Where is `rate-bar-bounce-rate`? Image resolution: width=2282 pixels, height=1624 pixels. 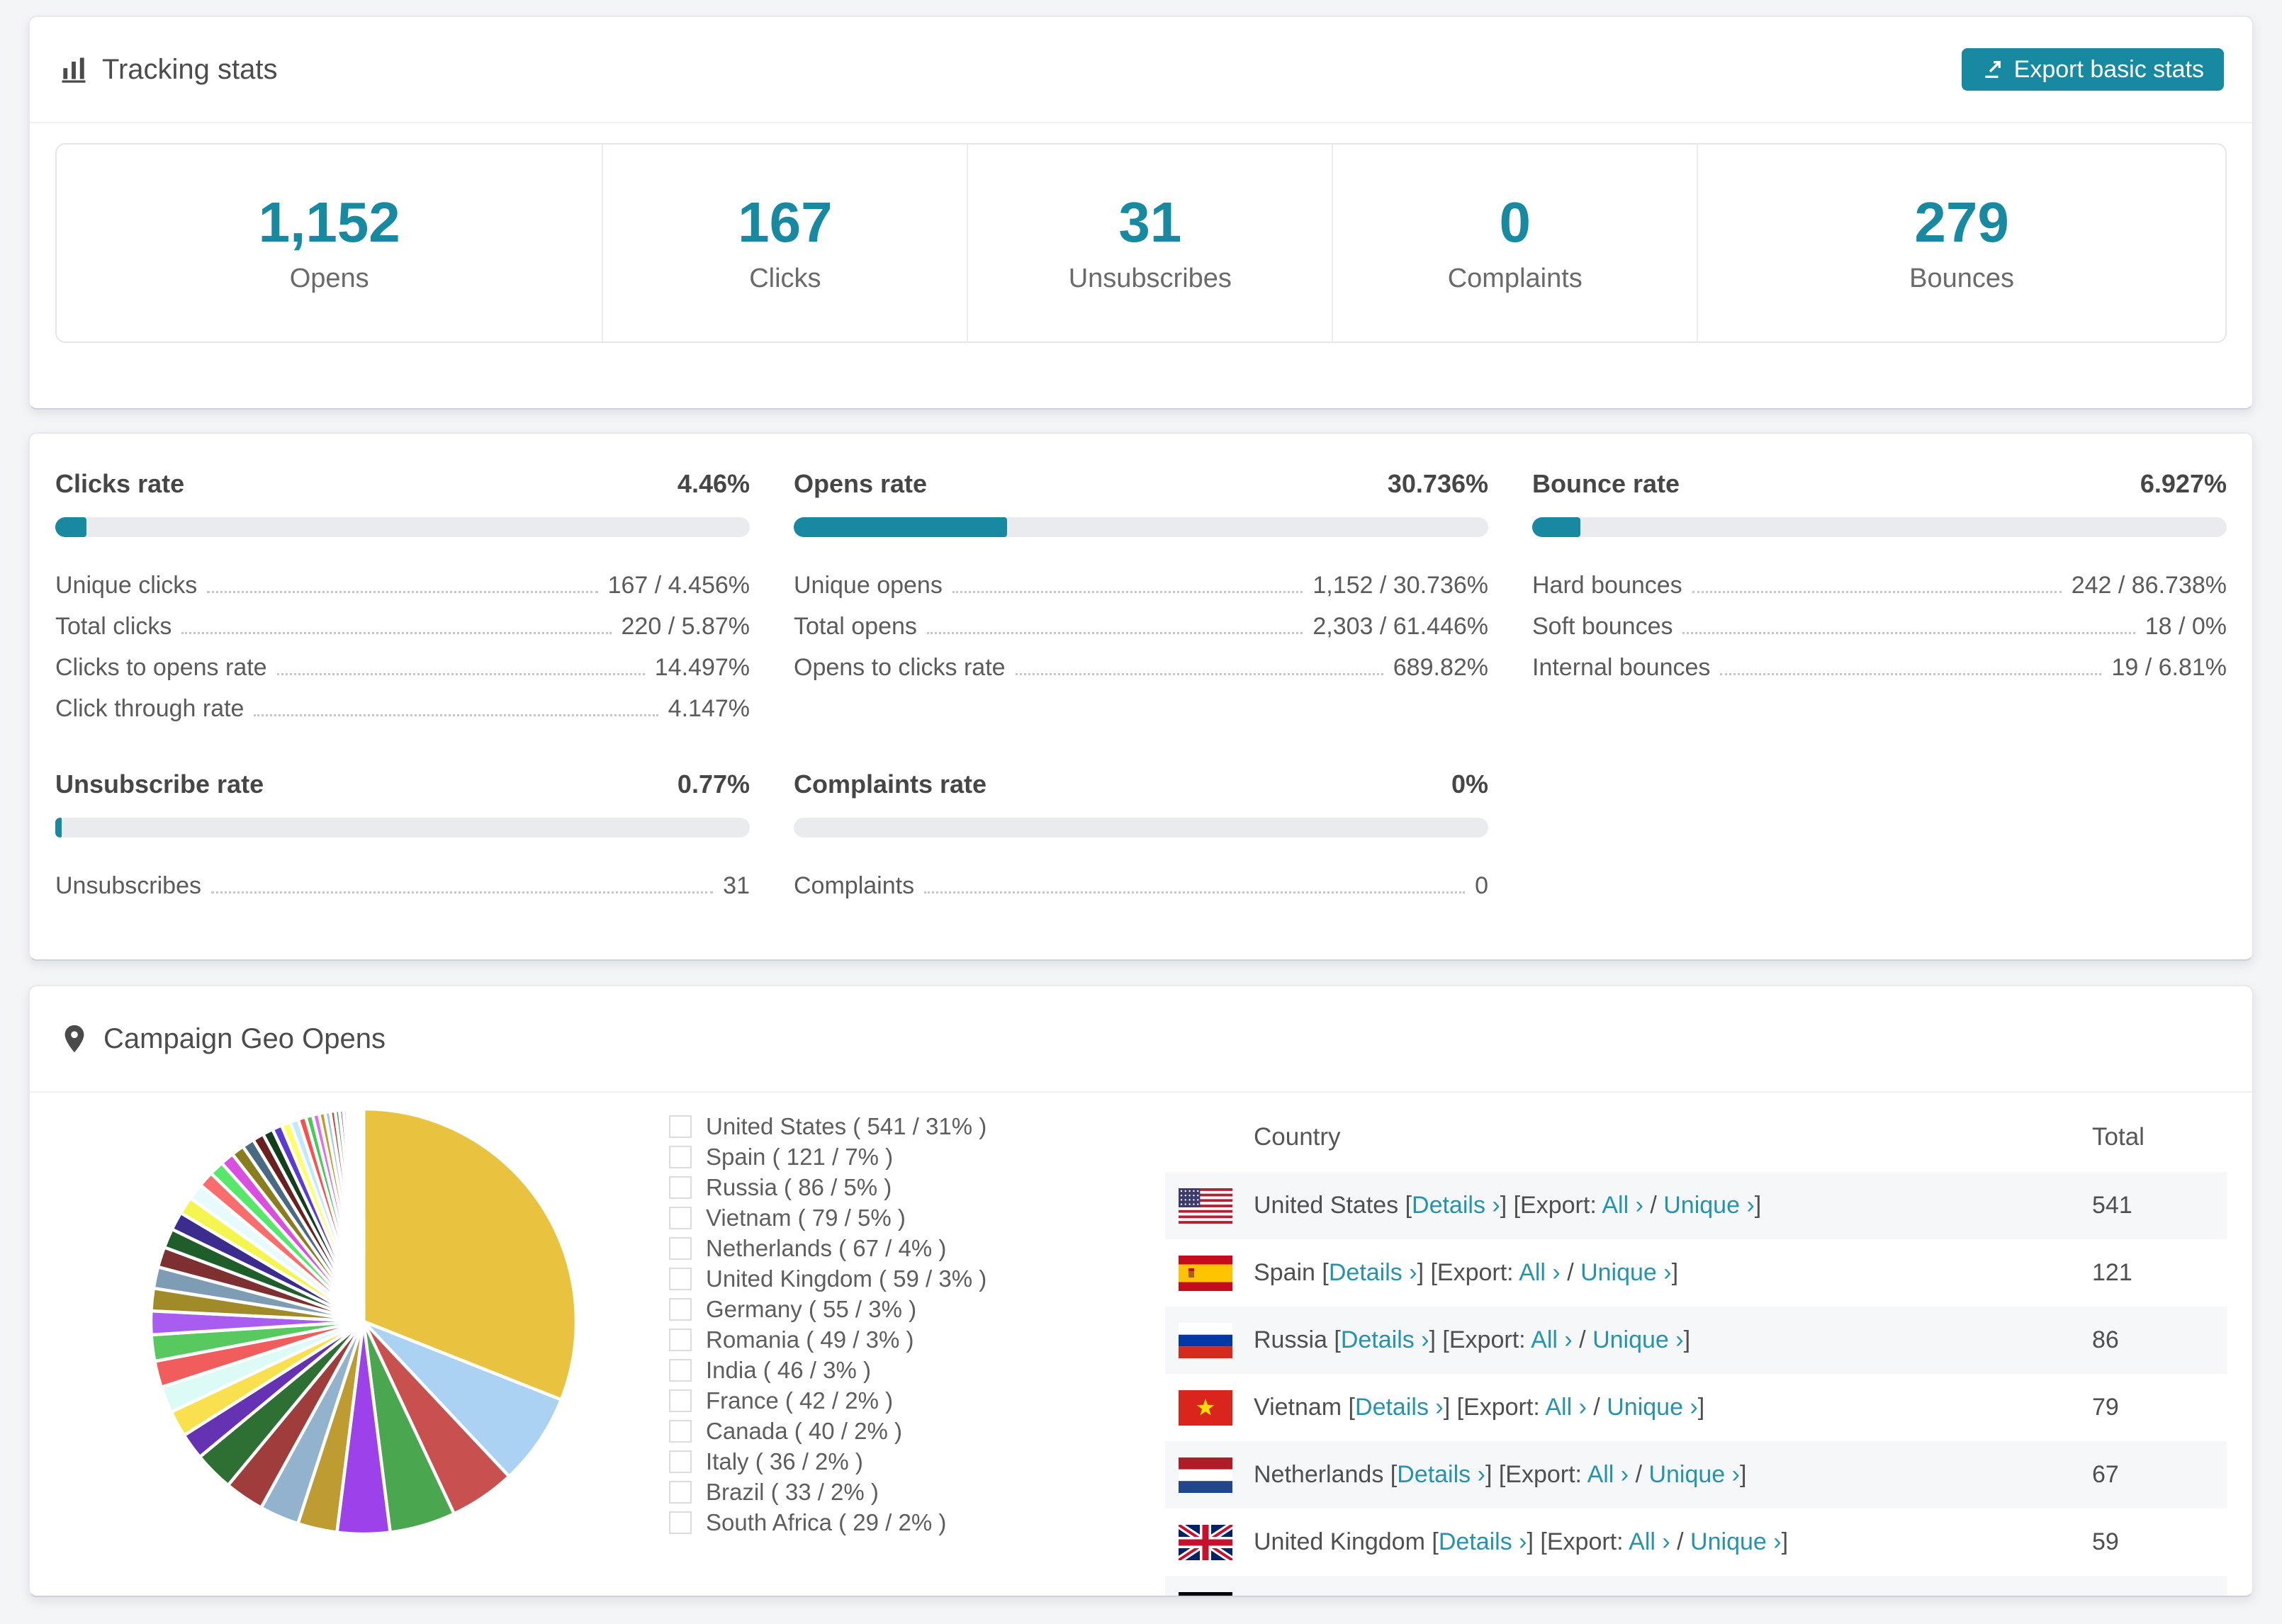 rate-bar-bounce-rate is located at coordinates (1879, 527).